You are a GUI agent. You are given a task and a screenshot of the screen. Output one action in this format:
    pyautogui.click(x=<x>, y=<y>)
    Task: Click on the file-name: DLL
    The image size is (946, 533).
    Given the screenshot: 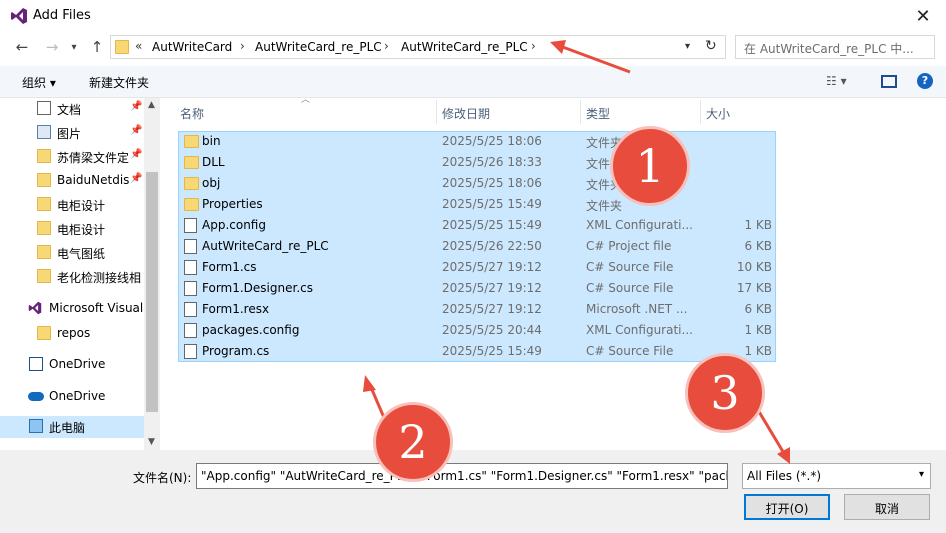 What is the action you would take?
    pyautogui.click(x=213, y=162)
    